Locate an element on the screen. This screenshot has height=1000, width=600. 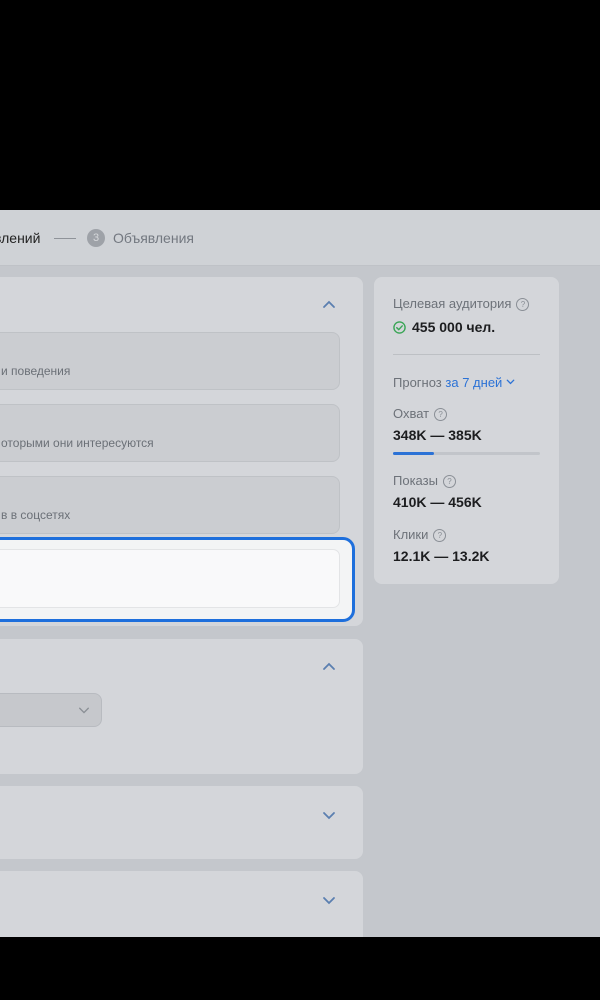
clicks-label: Клики? is located at coordinates (420, 534).